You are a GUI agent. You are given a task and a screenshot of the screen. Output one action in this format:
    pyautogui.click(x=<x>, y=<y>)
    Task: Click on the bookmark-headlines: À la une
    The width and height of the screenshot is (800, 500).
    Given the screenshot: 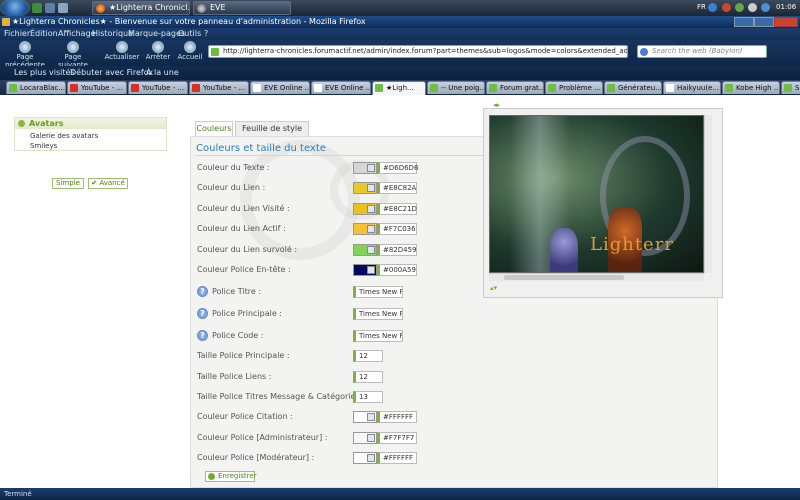 What is the action you would take?
    pyautogui.click(x=162, y=73)
    